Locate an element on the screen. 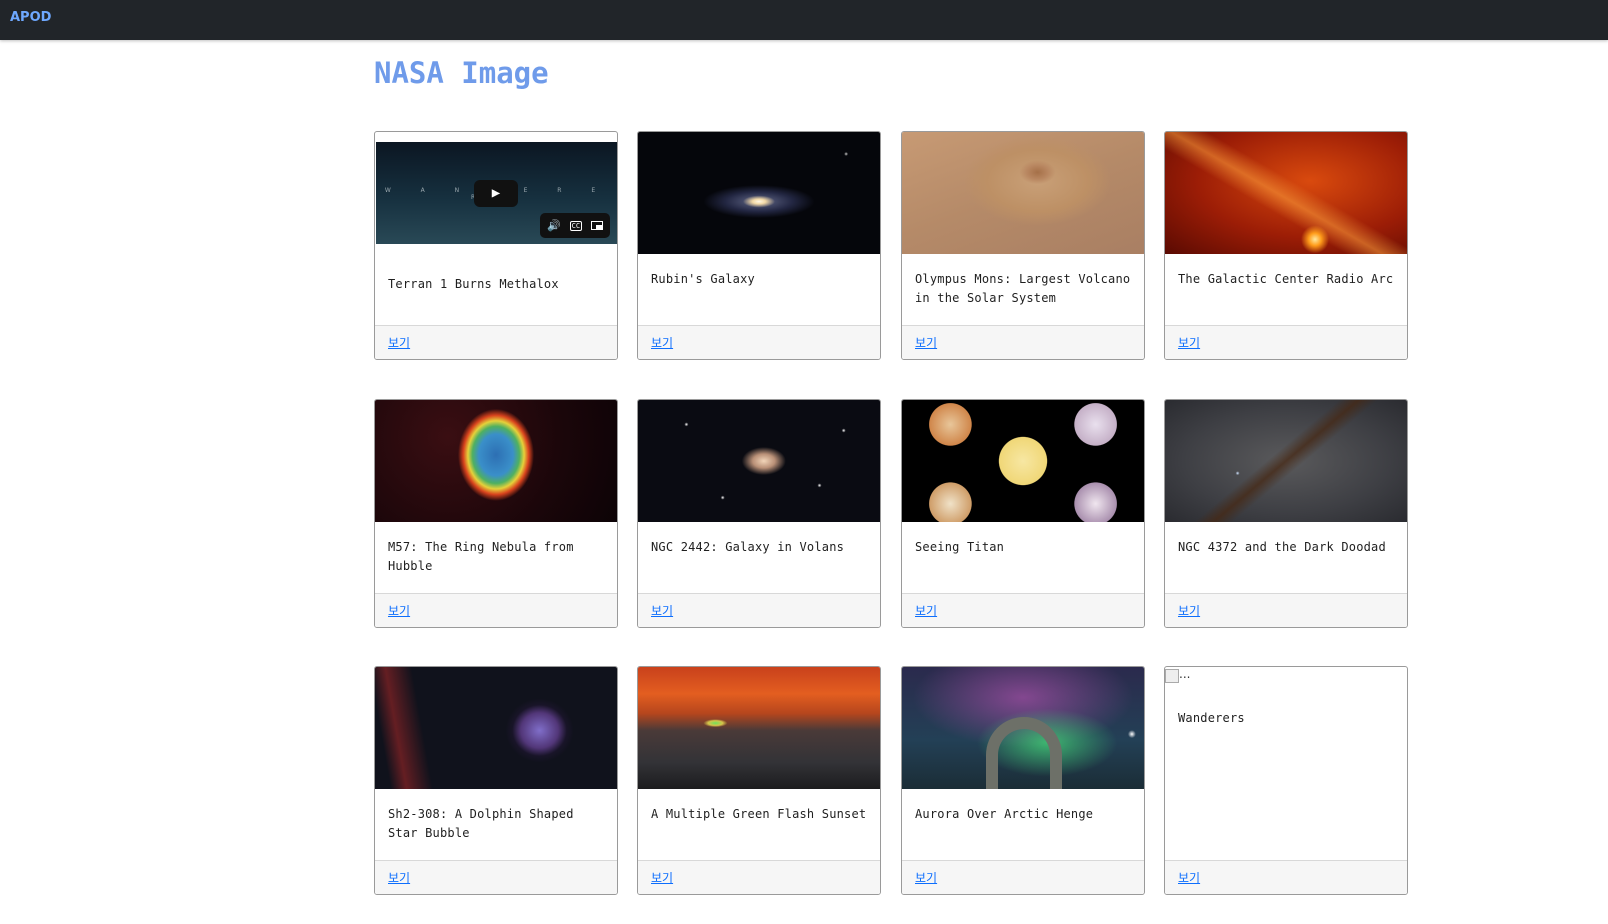 Image resolution: width=1608 pixels, height=924 pixels. card-radio-arc: The Galactic Center Radio Arc 보기 is located at coordinates (1286, 245).